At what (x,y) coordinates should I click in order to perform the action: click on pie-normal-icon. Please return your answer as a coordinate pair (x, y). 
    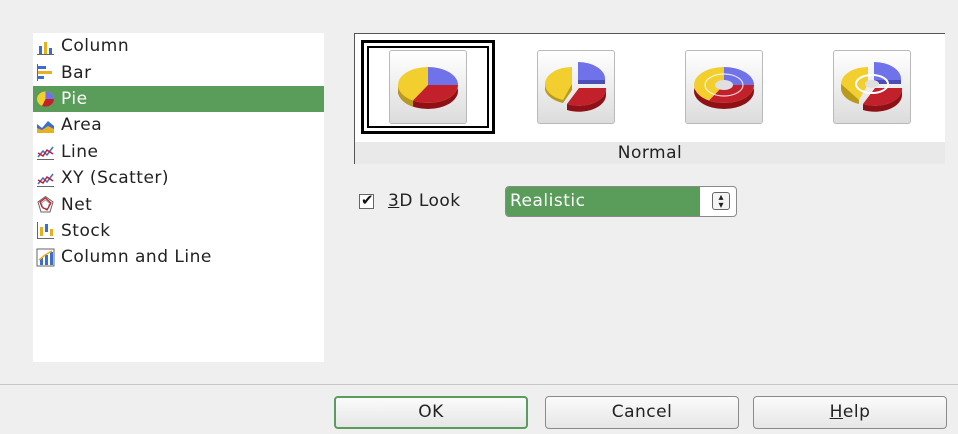
    Looking at the image, I should click on (428, 88).